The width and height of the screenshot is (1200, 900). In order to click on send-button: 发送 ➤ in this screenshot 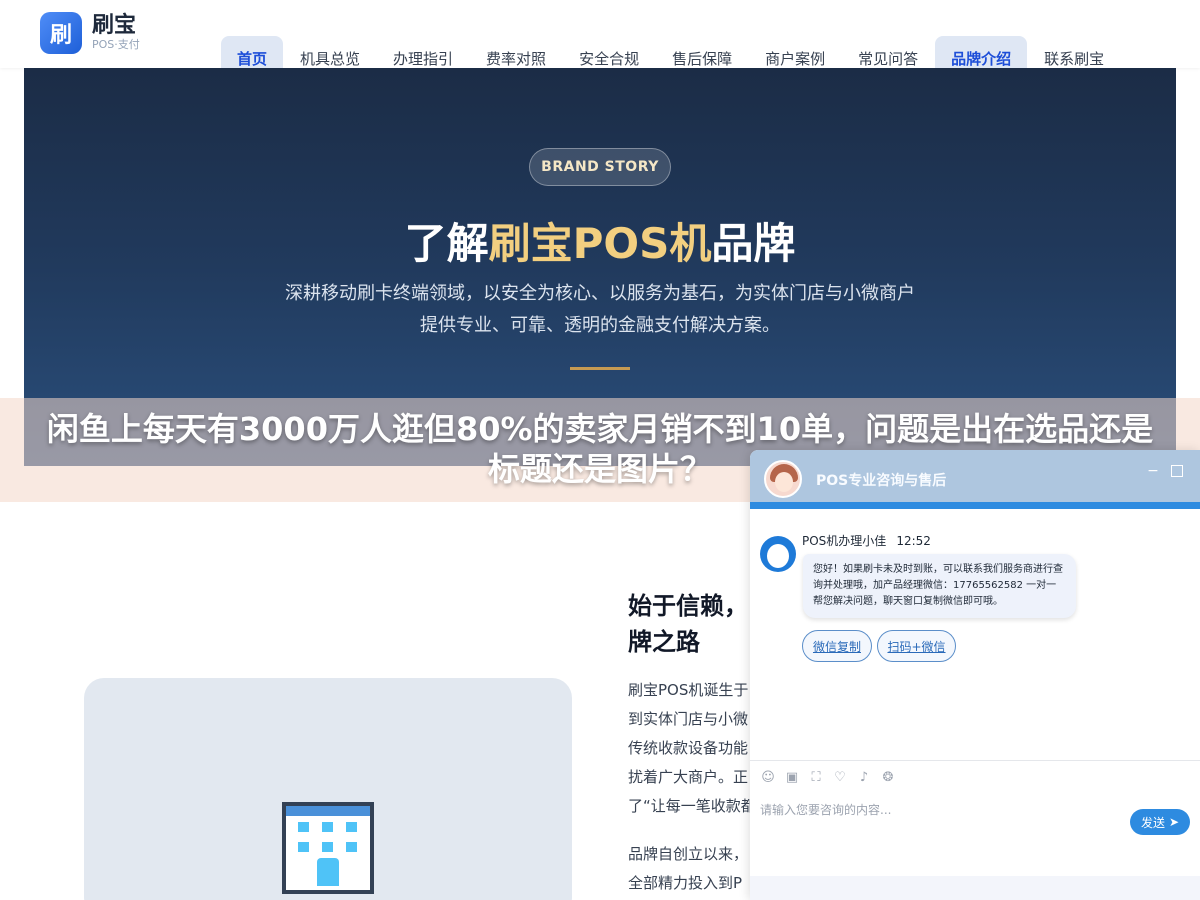, I will do `click(1160, 822)`.